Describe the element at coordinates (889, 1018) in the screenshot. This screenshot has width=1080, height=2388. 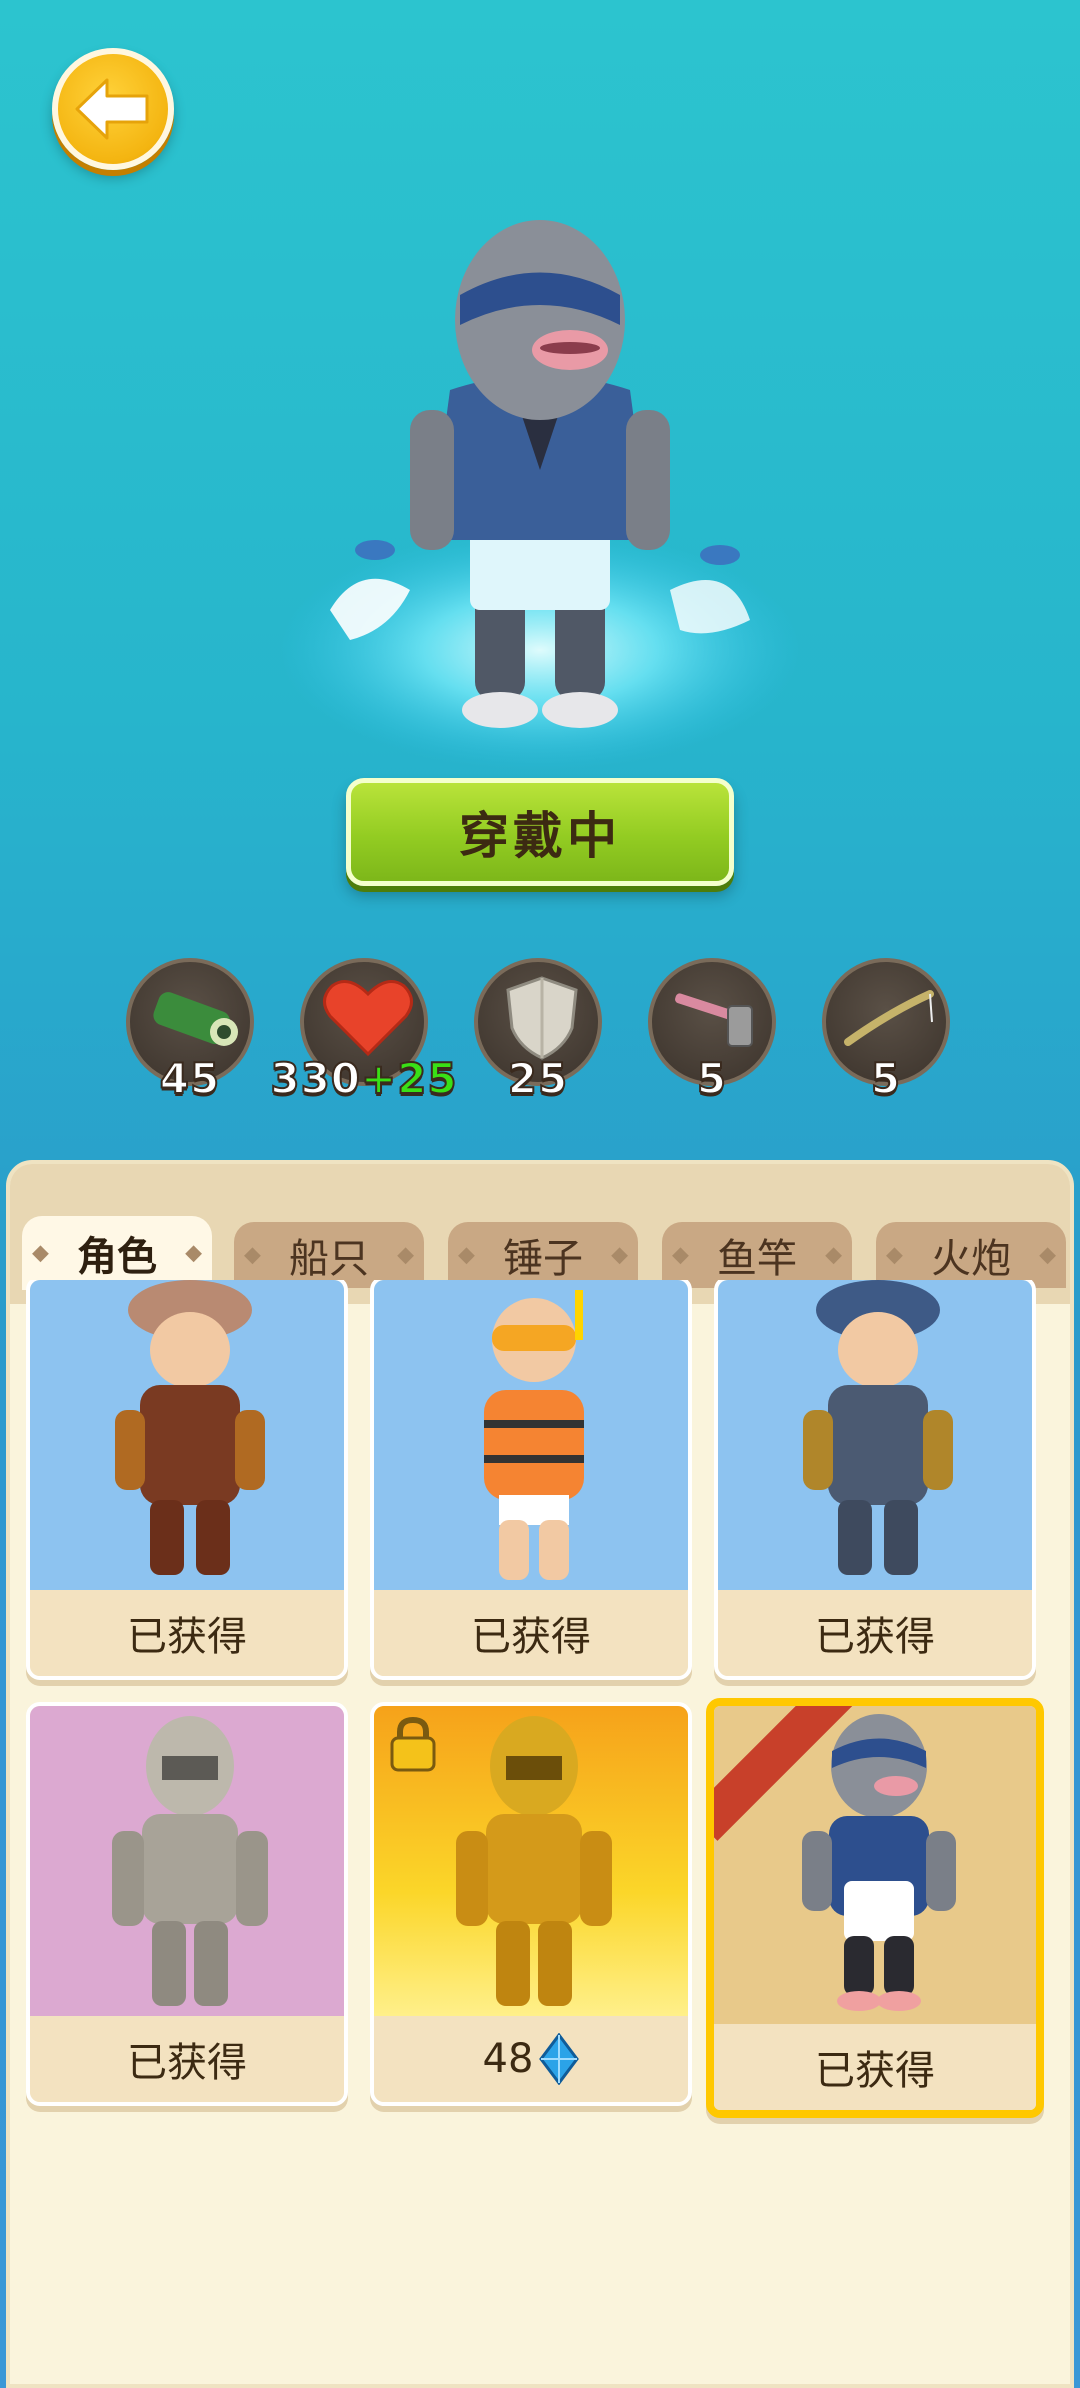
I see `fishing-rod-icon` at that location.